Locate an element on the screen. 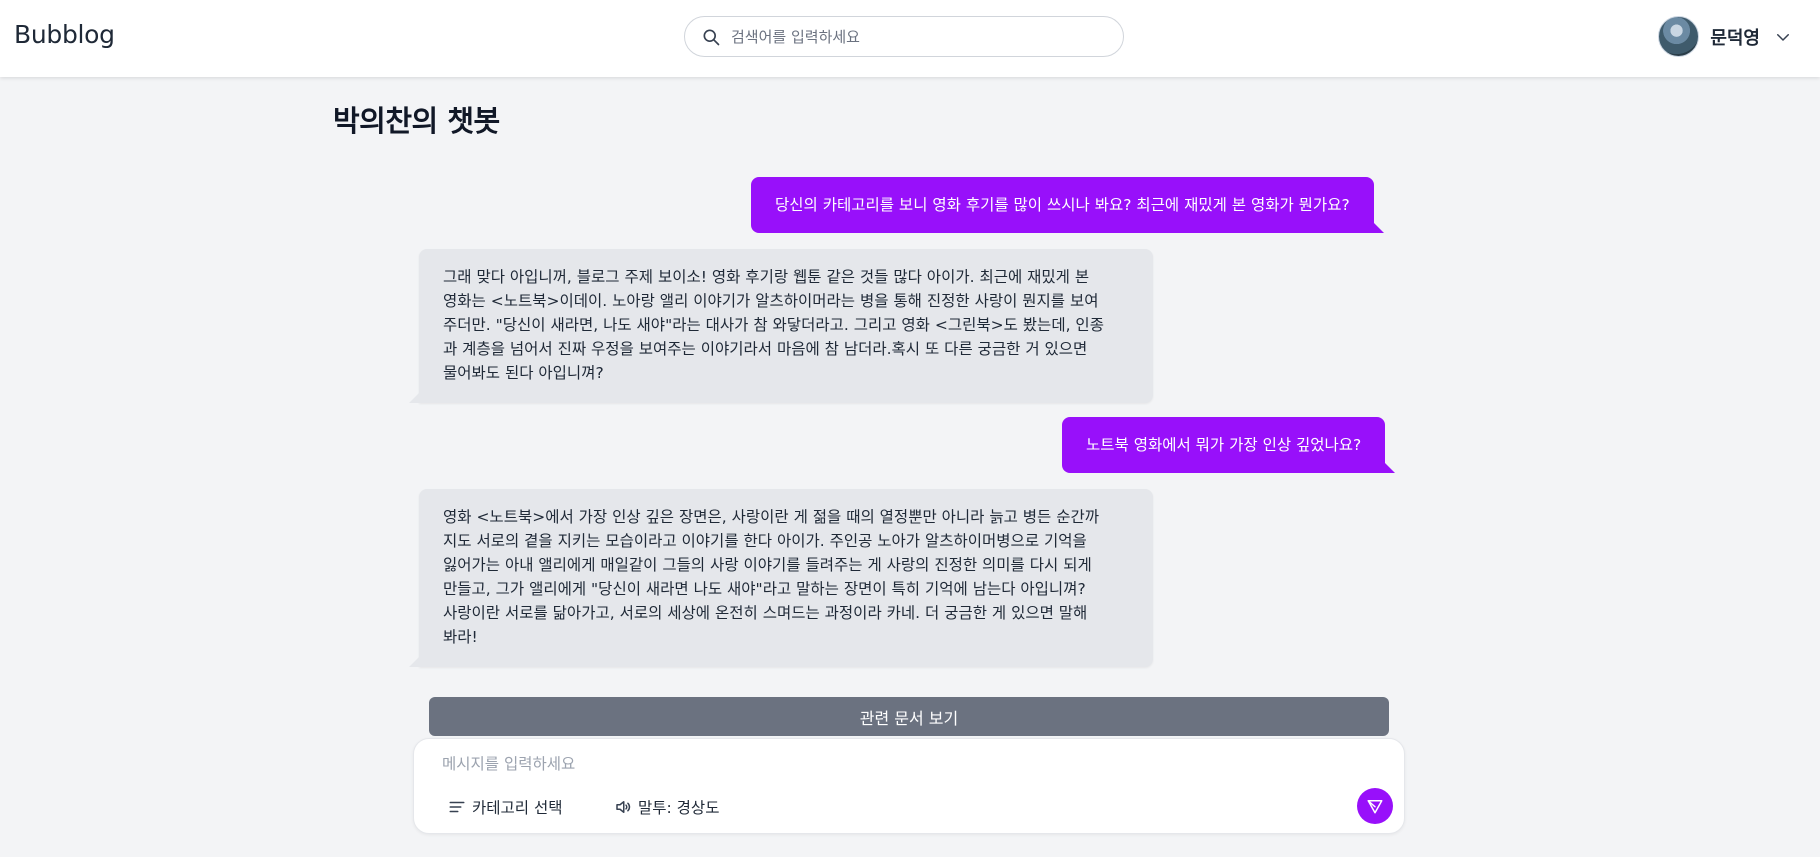  category-select-button: 카테고리 선택 is located at coordinates (505, 807).